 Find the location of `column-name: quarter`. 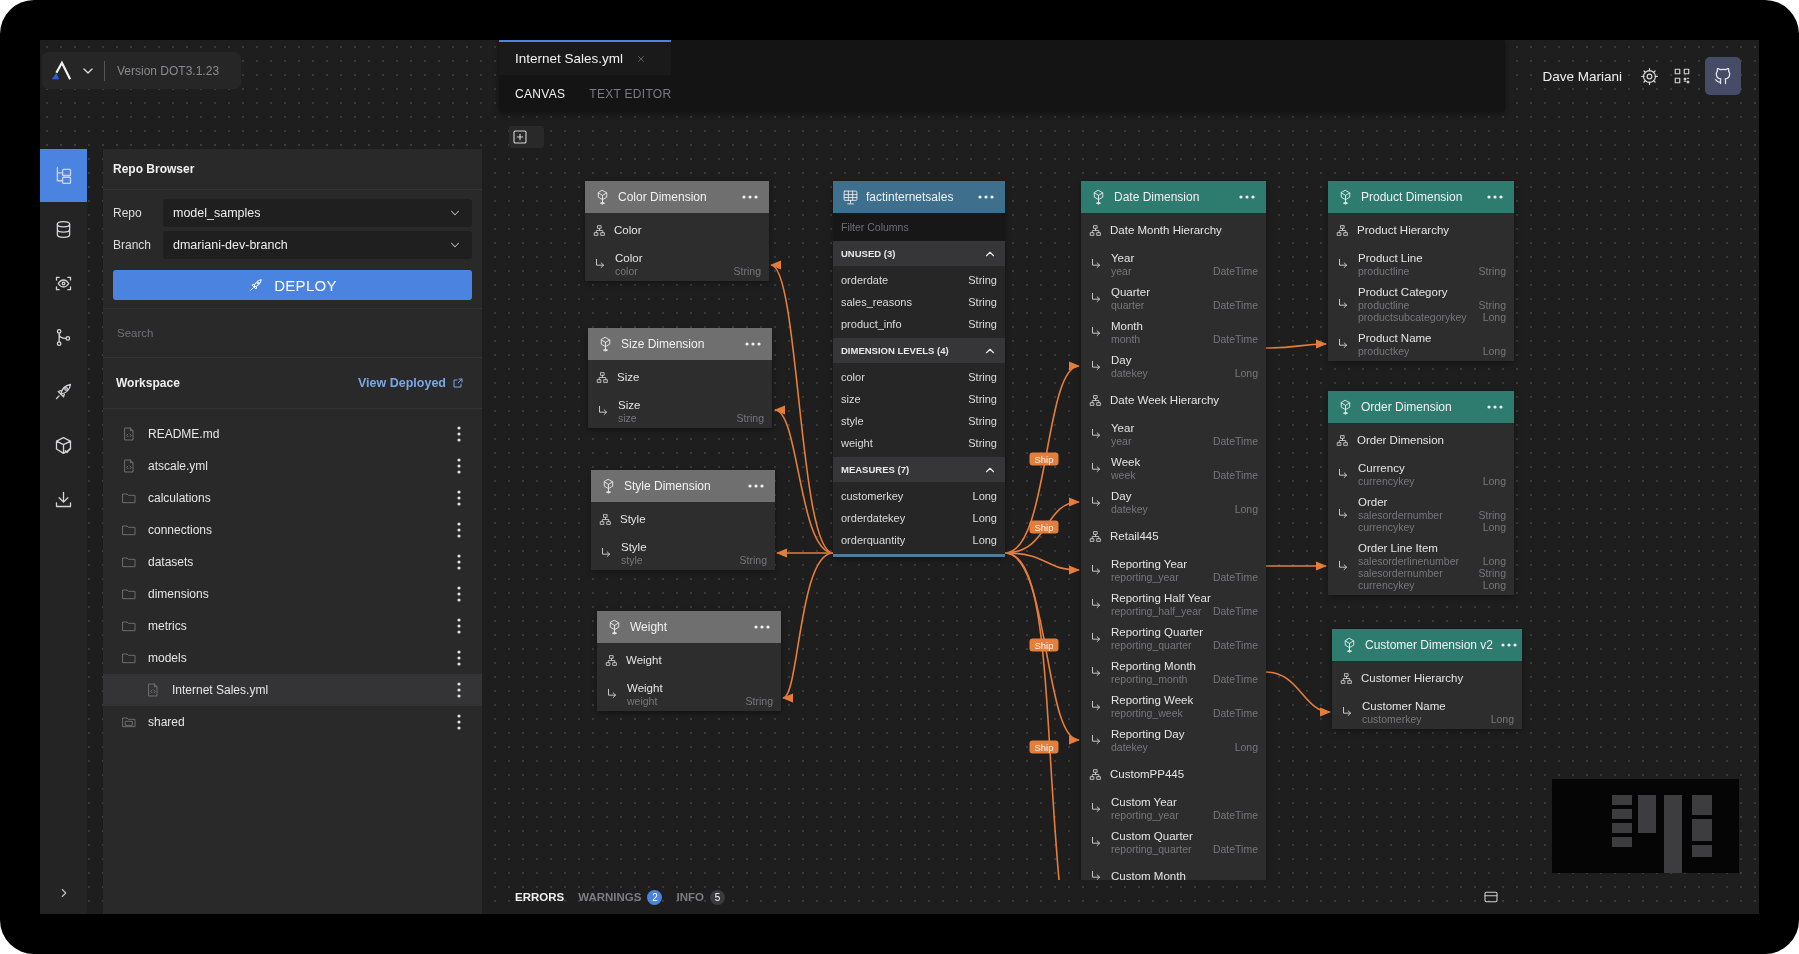

column-name: quarter is located at coordinates (1128, 305).